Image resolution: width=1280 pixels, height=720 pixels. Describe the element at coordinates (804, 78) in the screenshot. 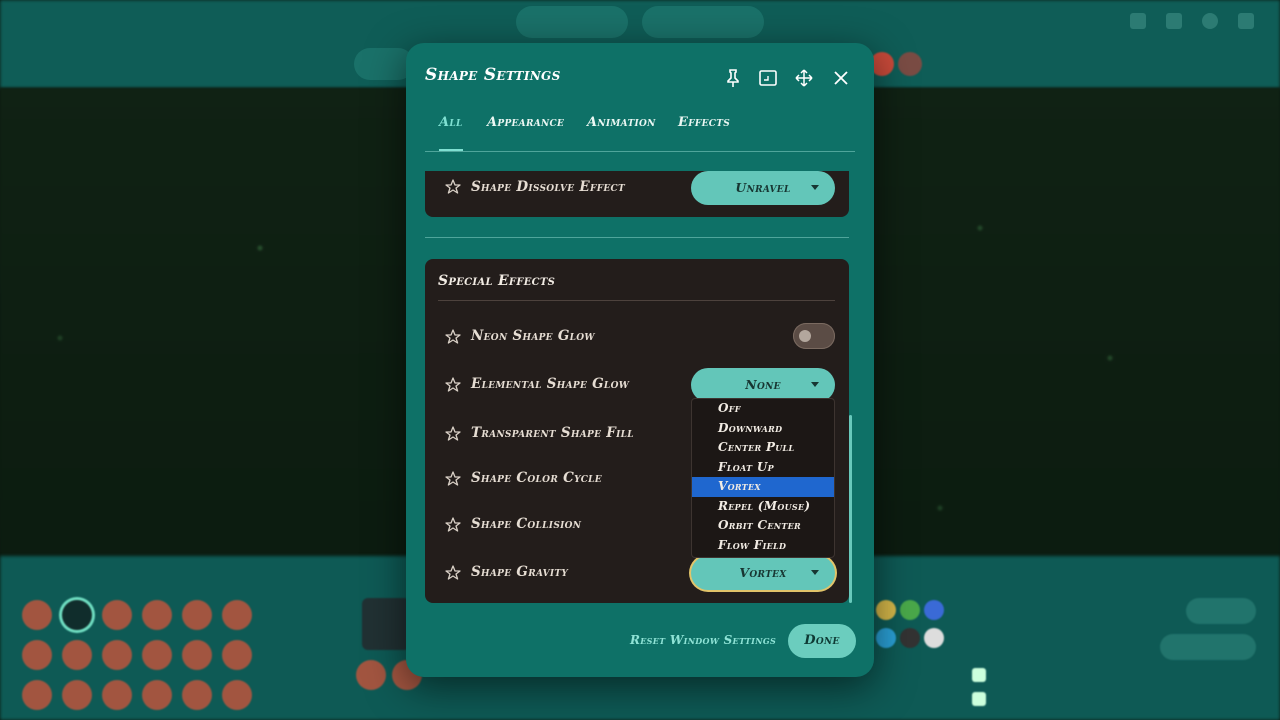

I see `move-icon` at that location.